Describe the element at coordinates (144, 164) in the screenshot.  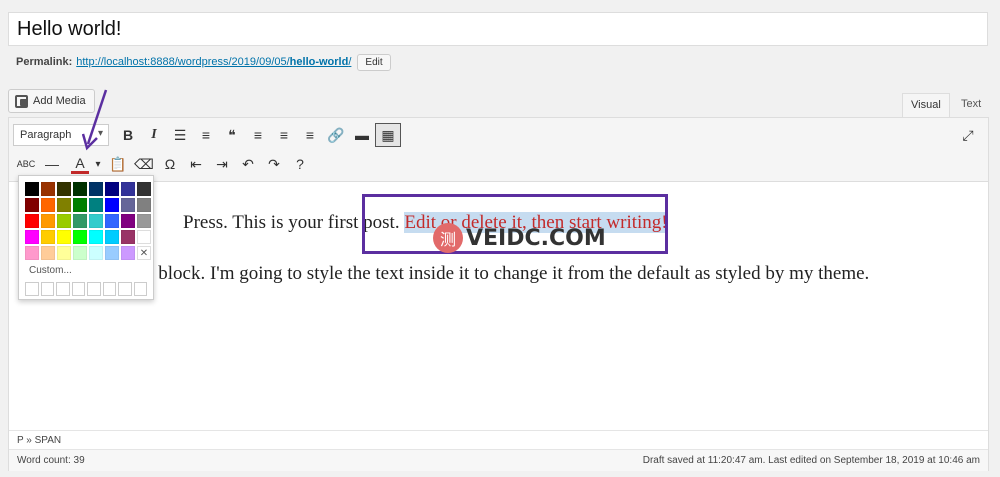
I see `clear-formatting-icon: ⌫` at that location.